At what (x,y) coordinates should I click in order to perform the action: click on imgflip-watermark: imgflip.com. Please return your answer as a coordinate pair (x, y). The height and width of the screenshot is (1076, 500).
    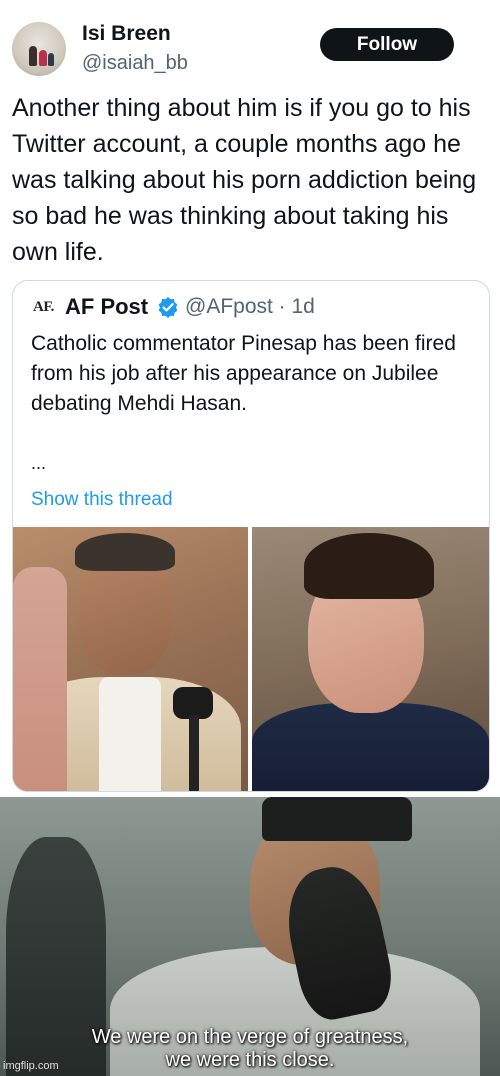
    Looking at the image, I should click on (31, 1066).